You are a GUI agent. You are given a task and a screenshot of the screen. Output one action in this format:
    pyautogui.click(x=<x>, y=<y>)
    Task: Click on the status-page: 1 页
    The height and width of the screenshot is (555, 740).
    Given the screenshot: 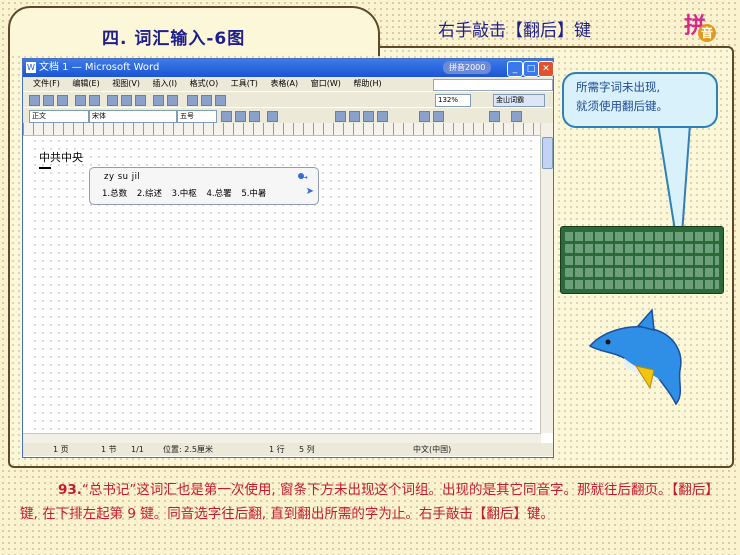 What is the action you would take?
    pyautogui.click(x=61, y=449)
    